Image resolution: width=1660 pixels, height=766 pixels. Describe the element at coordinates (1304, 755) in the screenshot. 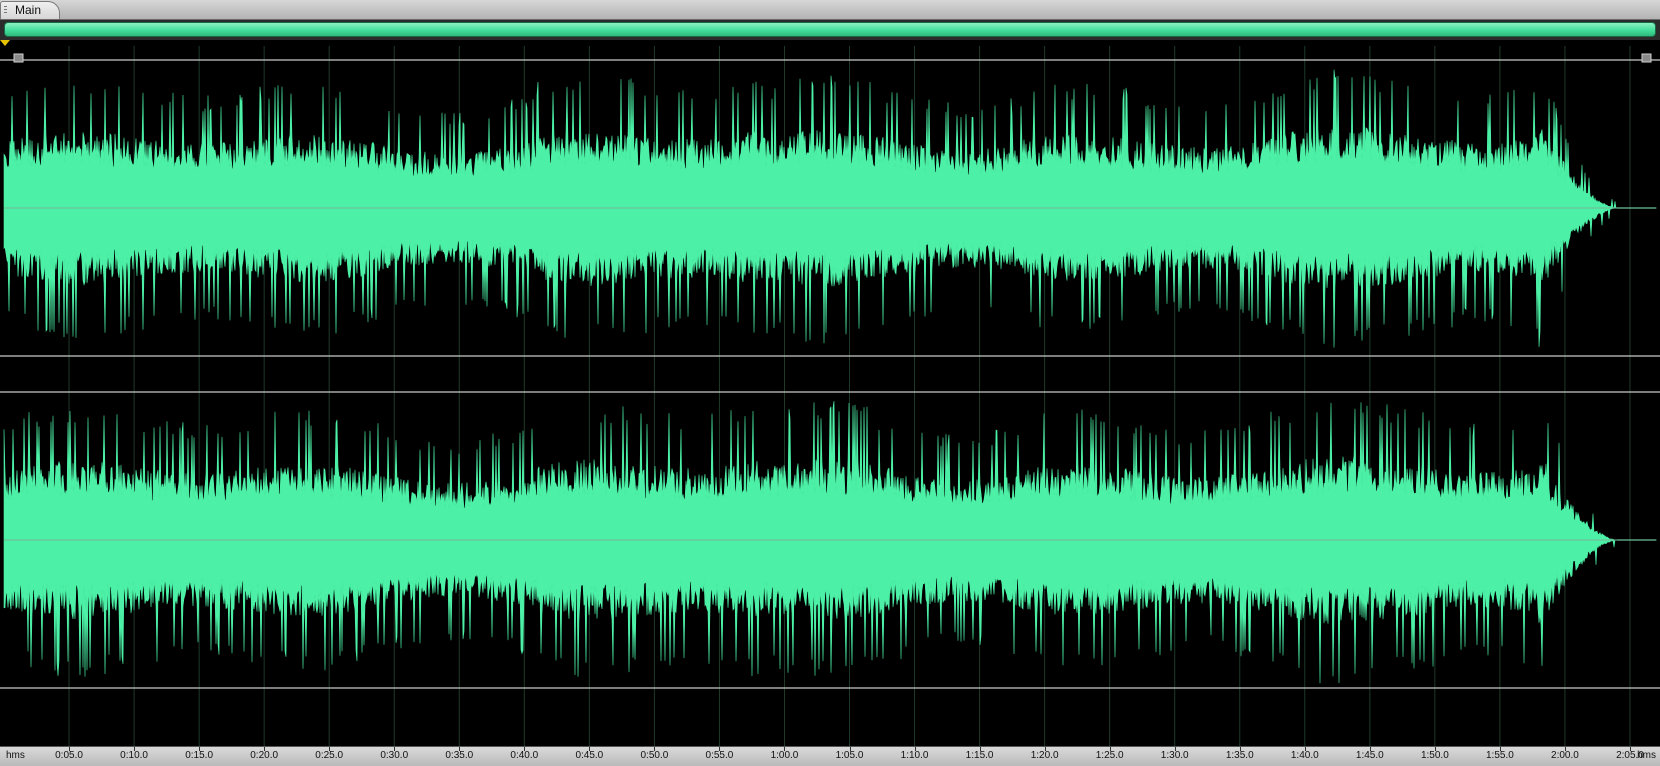

I see `ruler-tick-label: 1:40.0` at that location.